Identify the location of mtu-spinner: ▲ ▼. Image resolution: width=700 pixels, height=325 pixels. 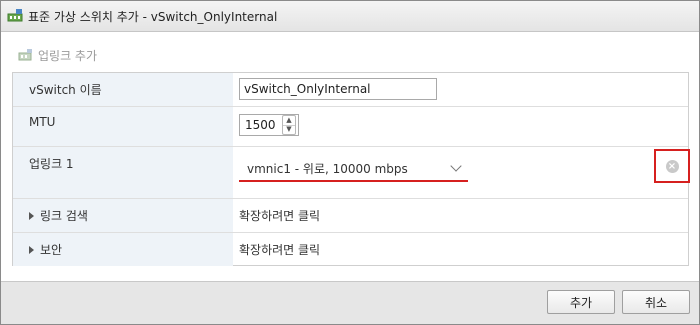
(289, 125).